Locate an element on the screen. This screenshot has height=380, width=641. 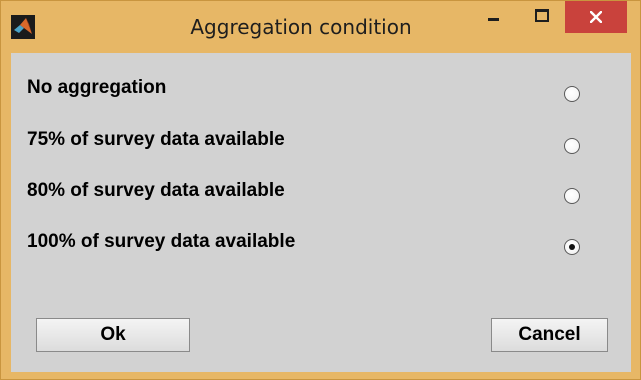
close-button is located at coordinates (596, 17).